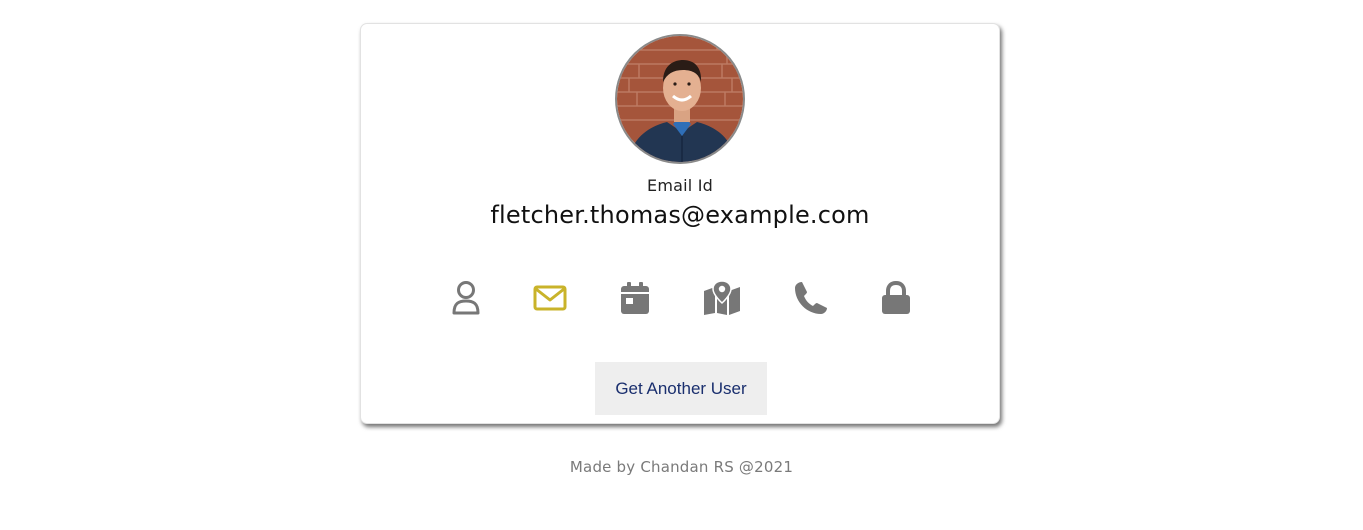 This screenshot has width=1363, height=530. Describe the element at coordinates (550, 298) in the screenshot. I see `envelope-icon` at that location.